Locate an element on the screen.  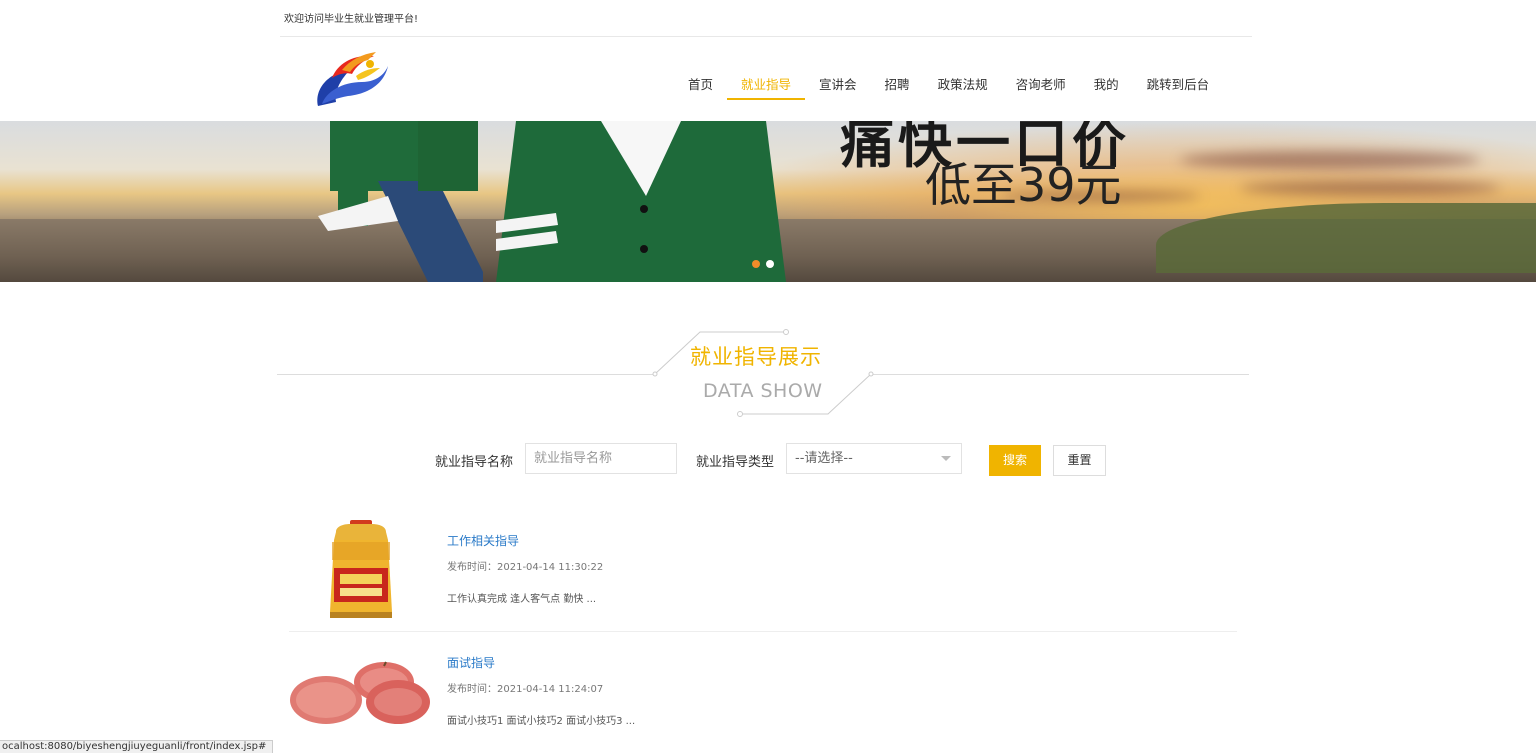
header-divider is located at coordinates (766, 36).